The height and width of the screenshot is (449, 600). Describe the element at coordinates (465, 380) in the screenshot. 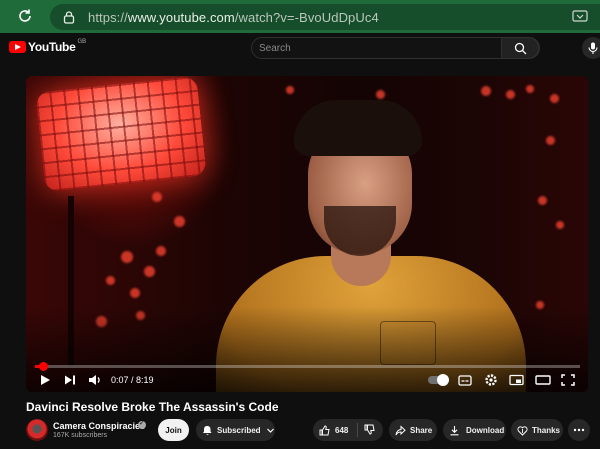

I see `captions-icon` at that location.